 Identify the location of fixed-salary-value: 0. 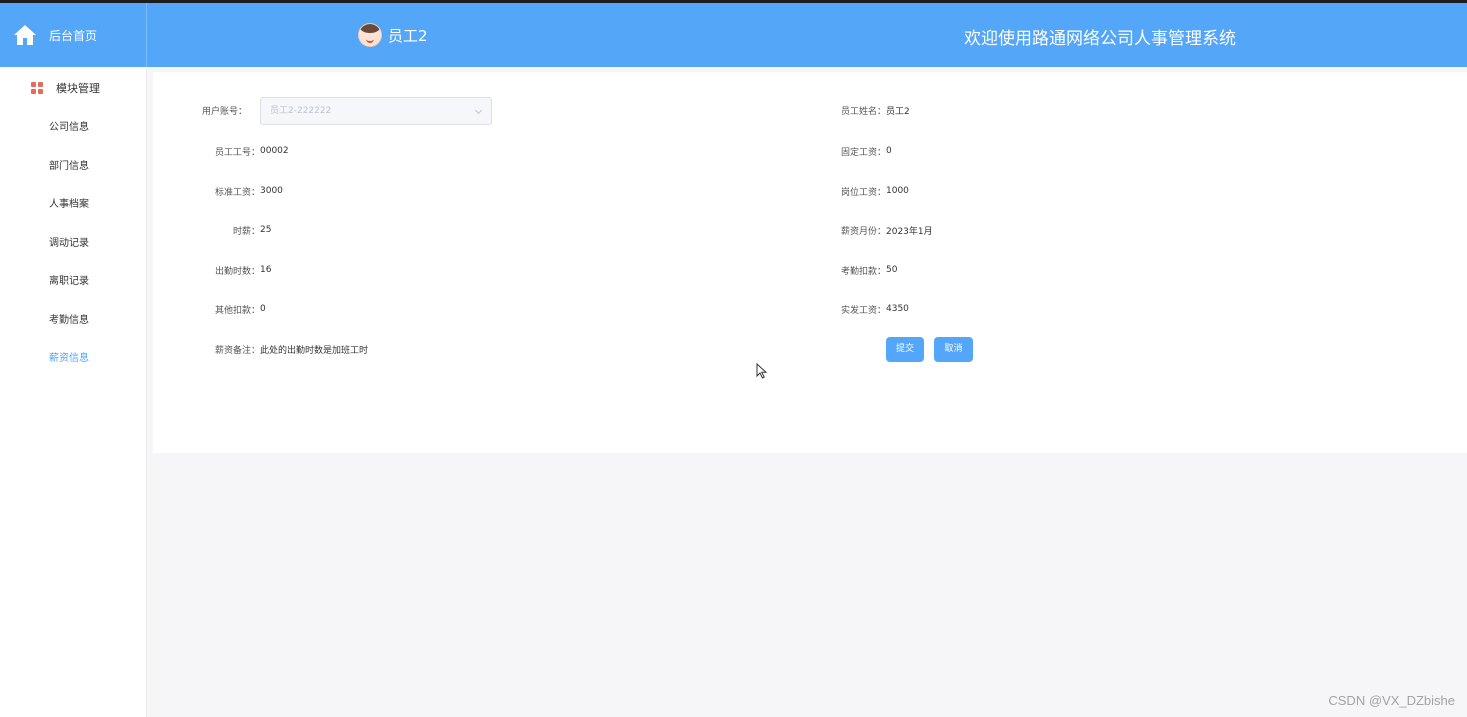
(889, 151).